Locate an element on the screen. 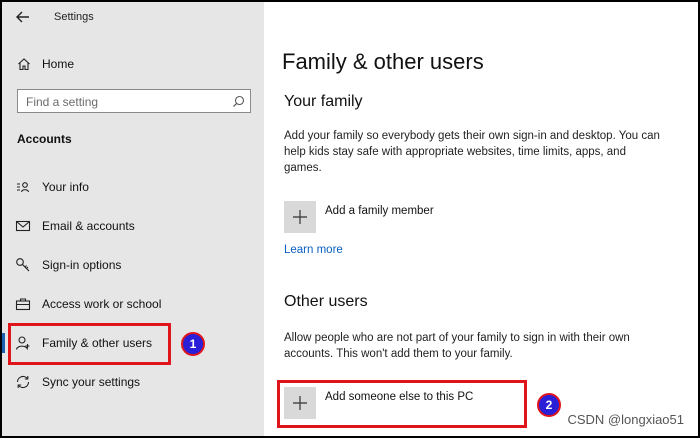 The height and width of the screenshot is (438, 700). key-icon is located at coordinates (23, 265).